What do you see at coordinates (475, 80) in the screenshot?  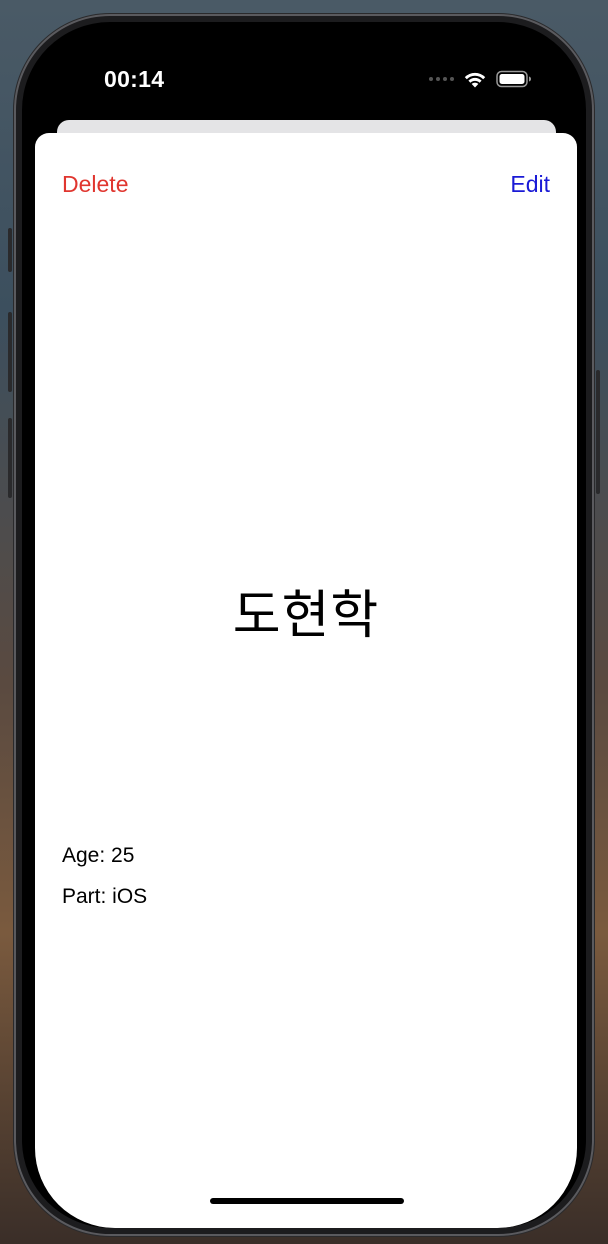 I see `wifi-icon` at bounding box center [475, 80].